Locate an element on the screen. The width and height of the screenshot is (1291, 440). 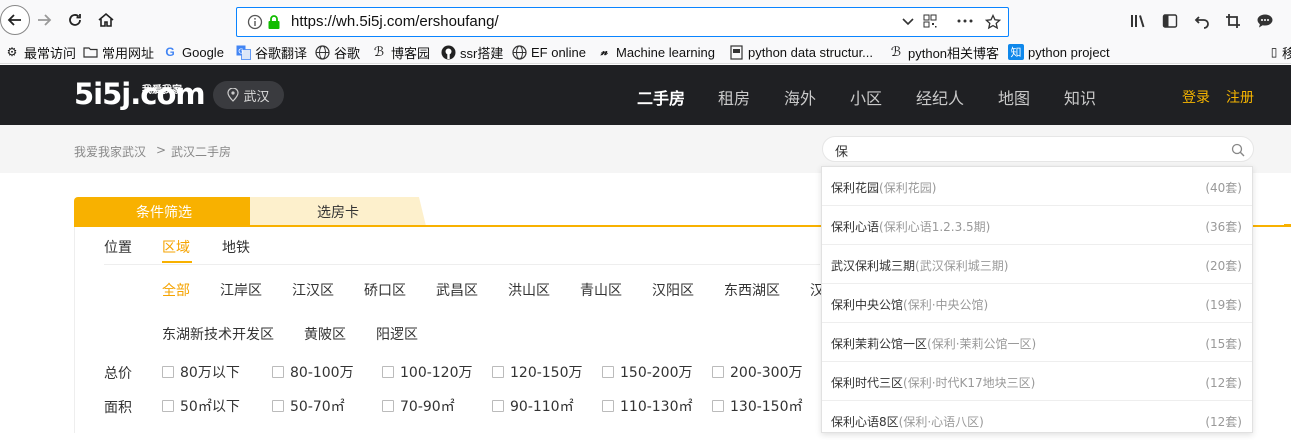
subtab-active-indicator is located at coordinates (177, 262).